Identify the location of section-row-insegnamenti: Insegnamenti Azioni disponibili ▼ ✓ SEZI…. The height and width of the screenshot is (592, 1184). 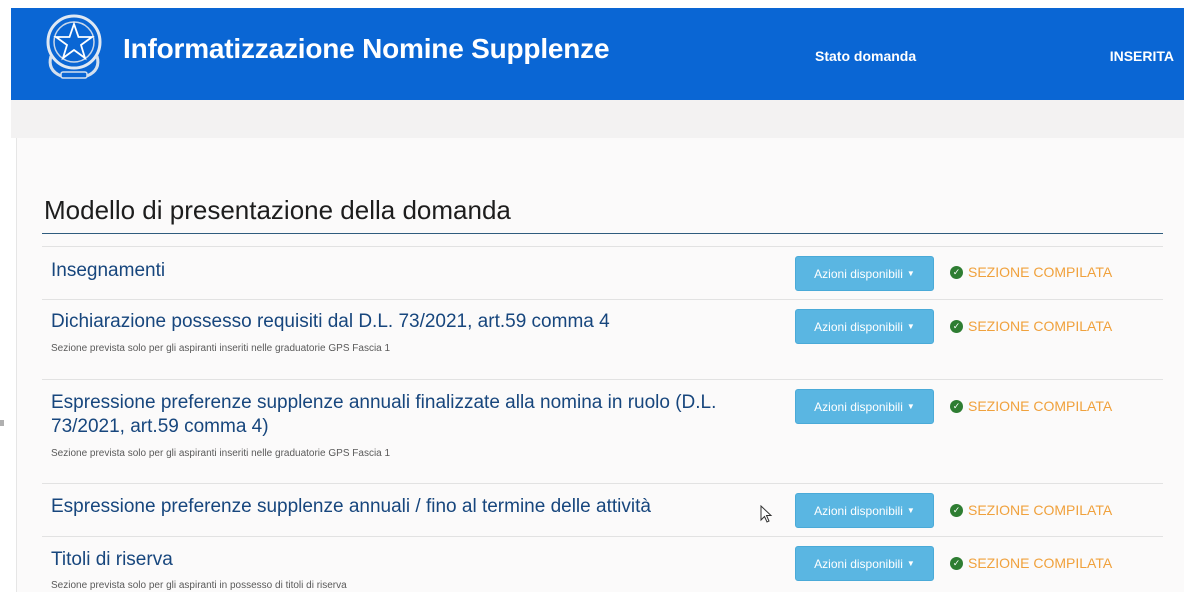
(602, 272).